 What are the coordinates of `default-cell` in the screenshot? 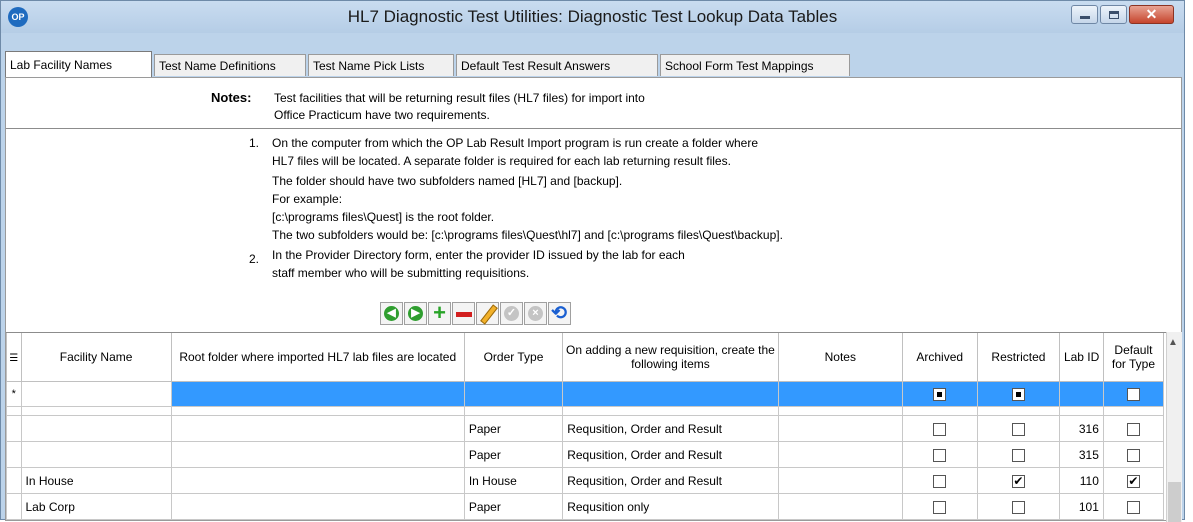 It's located at (1133, 394).